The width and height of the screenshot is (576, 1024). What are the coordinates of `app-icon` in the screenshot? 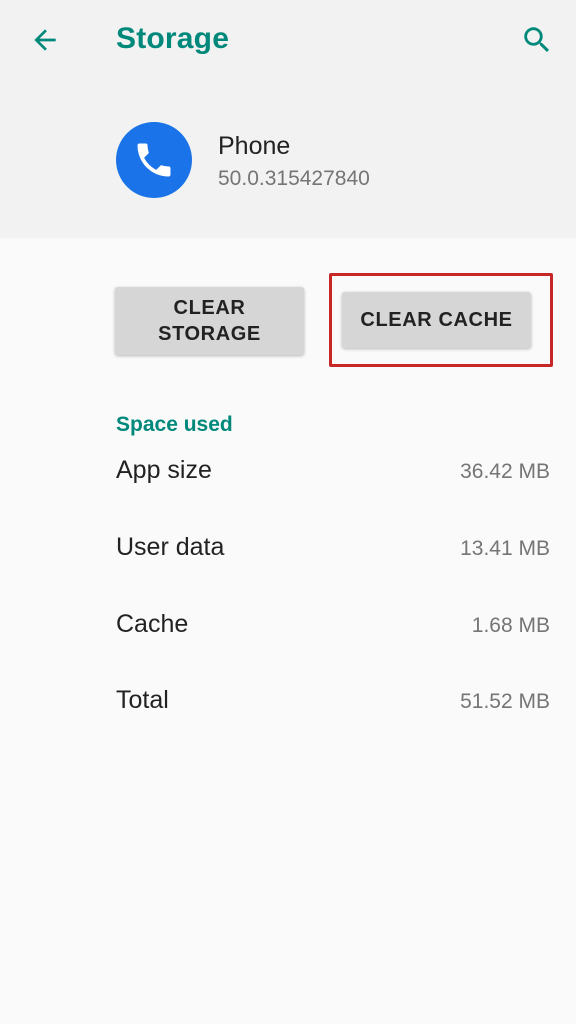 It's located at (154, 160).